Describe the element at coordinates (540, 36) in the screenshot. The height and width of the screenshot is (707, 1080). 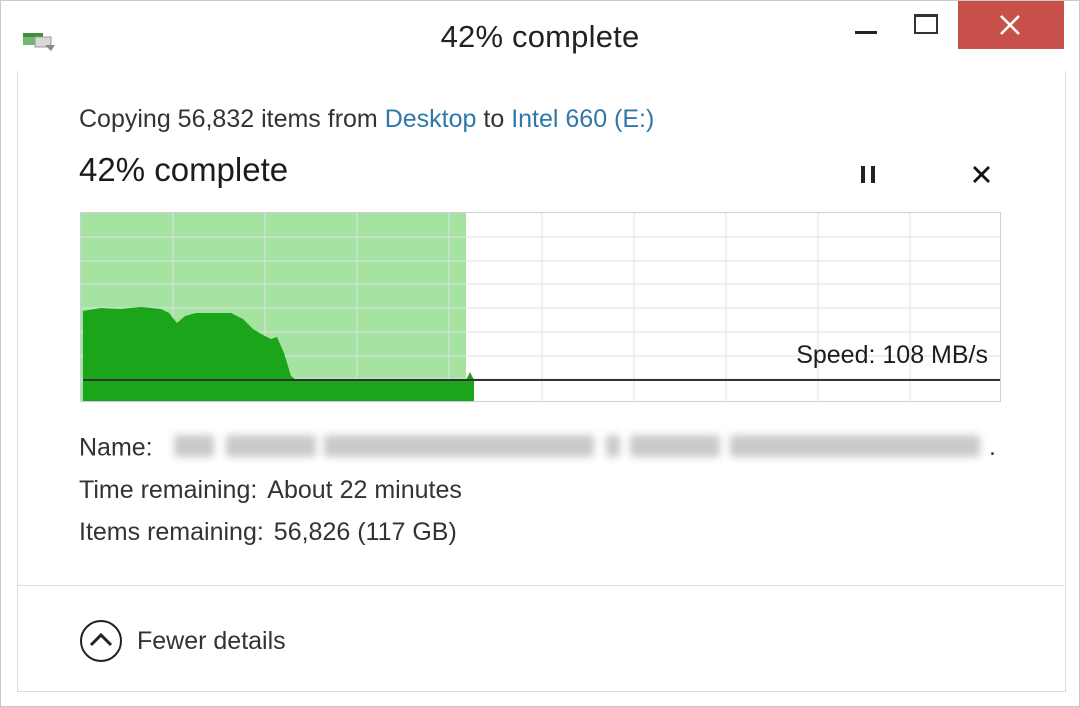
I see `title-bar: 42% complete` at that location.